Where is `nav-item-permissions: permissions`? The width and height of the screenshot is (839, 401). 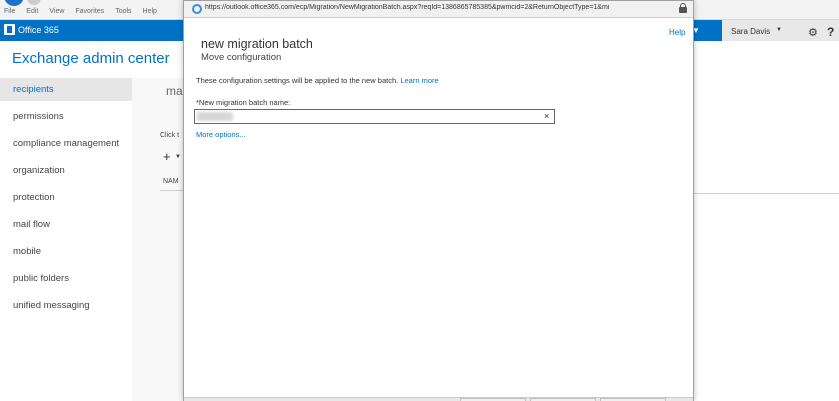 nav-item-permissions: permissions is located at coordinates (66, 118).